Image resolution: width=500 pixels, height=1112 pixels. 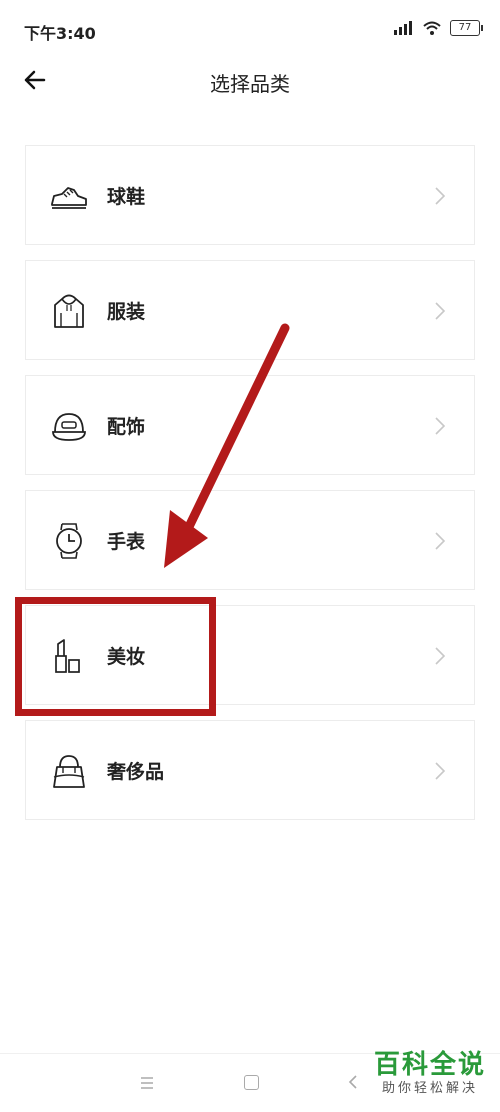 I want to click on header: 选择品类, so click(x=250, y=80).